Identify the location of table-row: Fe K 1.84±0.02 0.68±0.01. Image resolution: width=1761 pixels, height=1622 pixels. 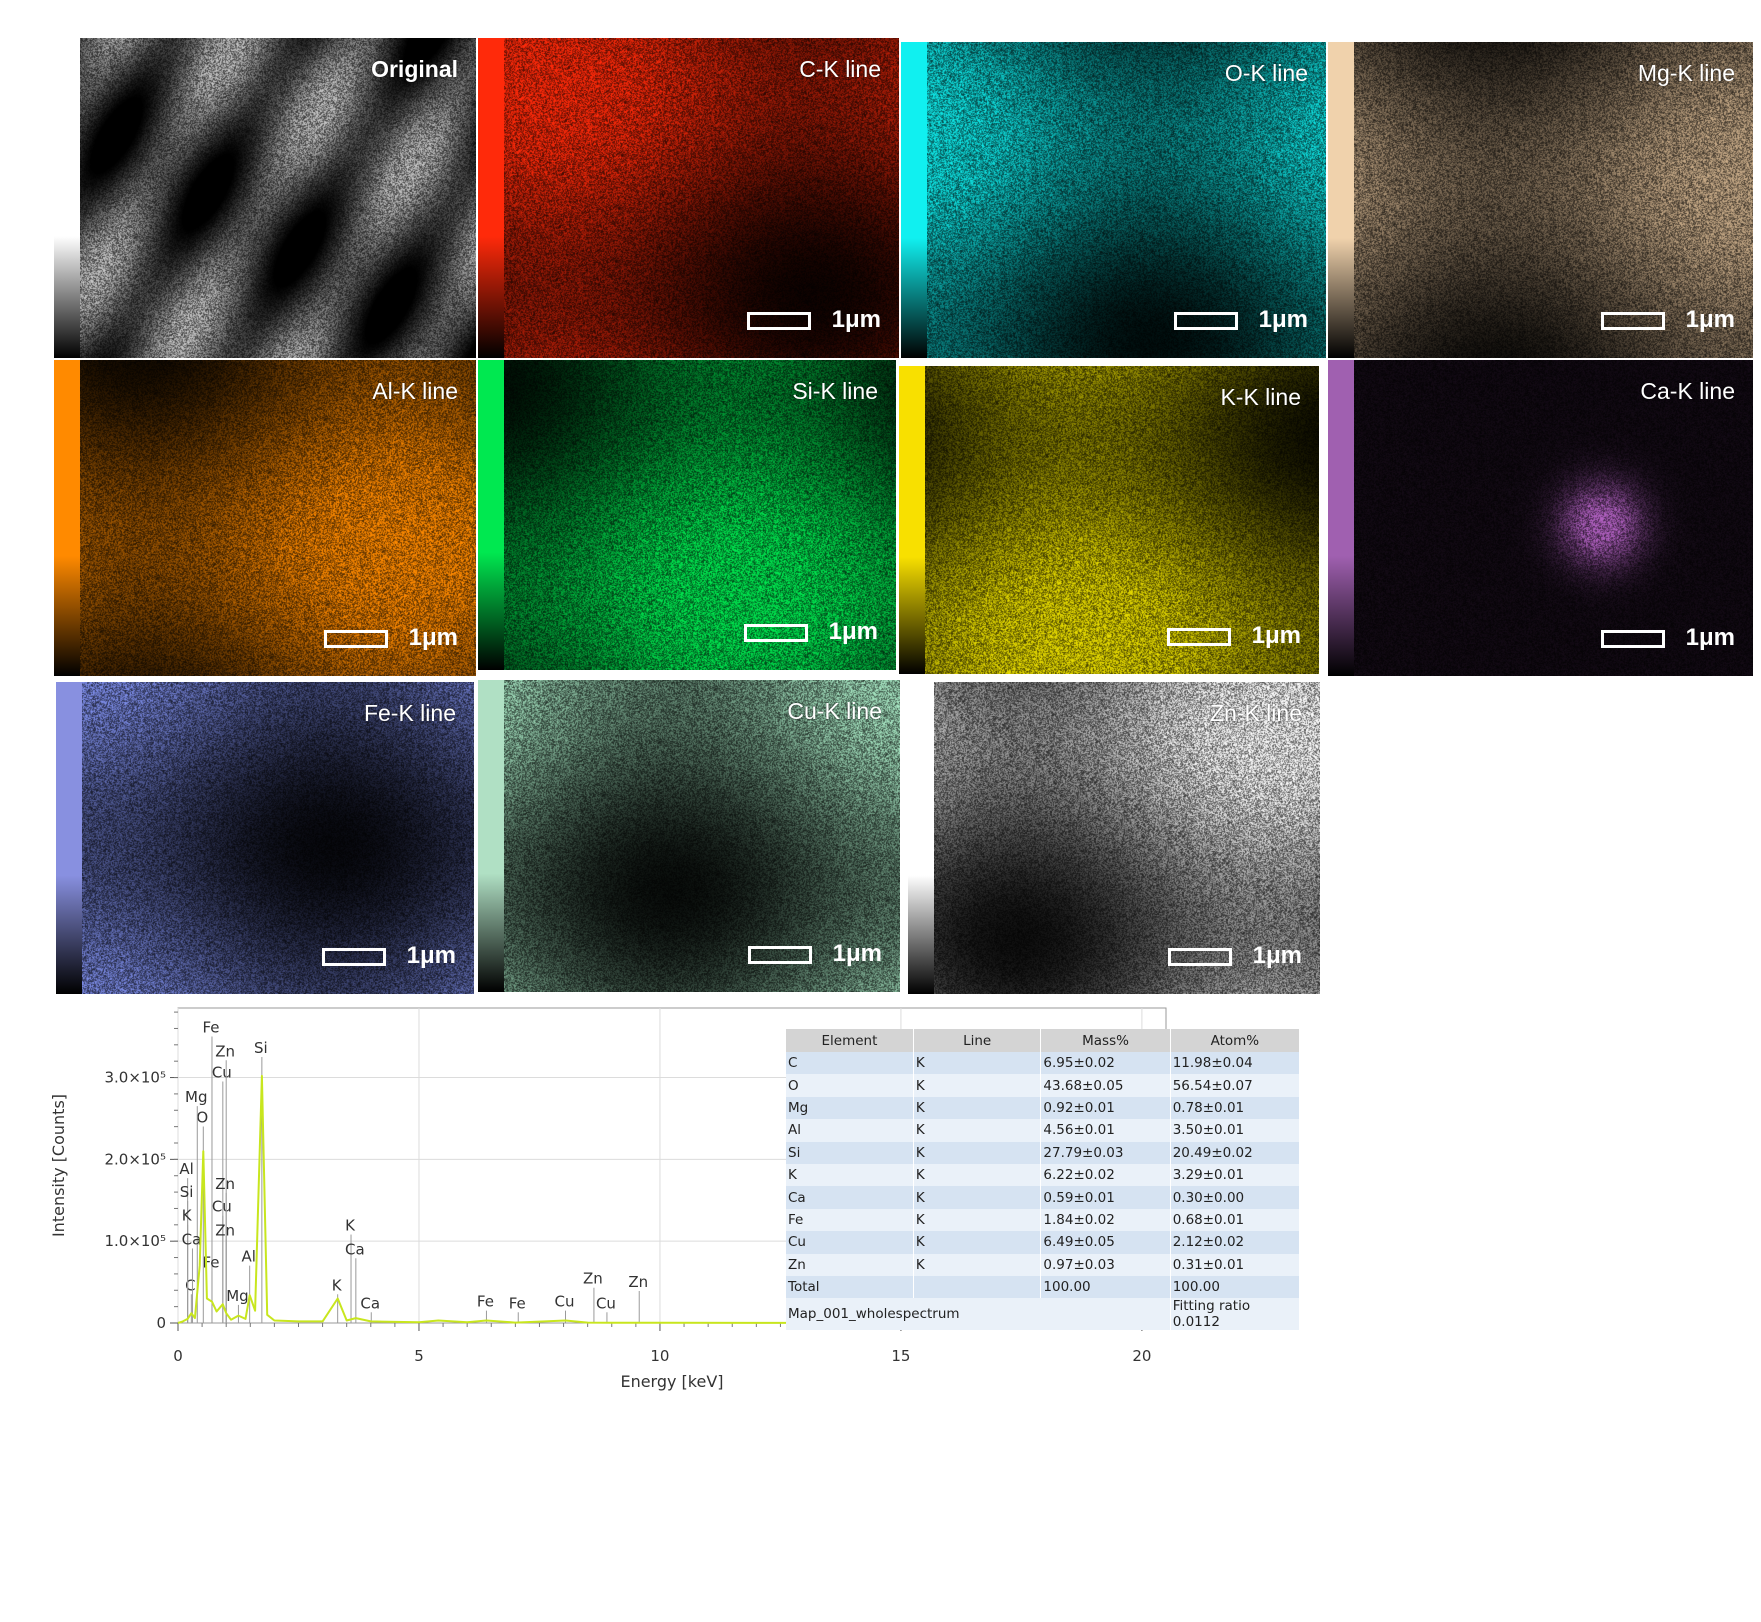
(1043, 1220).